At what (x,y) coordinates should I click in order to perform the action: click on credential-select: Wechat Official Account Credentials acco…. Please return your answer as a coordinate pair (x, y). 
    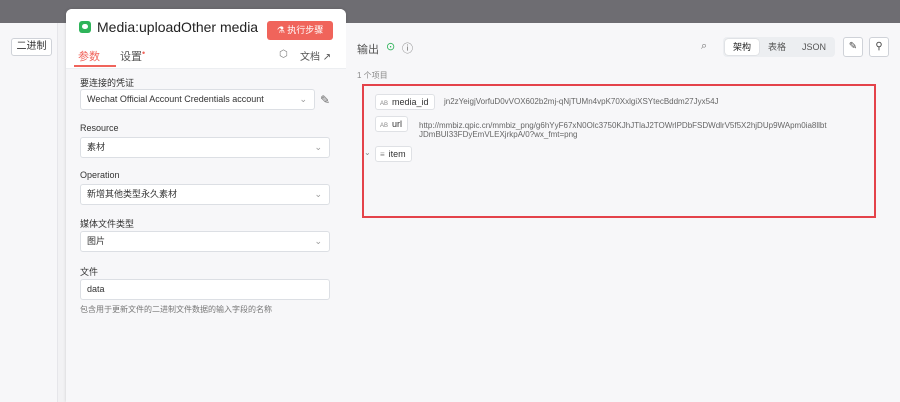
    Looking at the image, I should click on (197, 99).